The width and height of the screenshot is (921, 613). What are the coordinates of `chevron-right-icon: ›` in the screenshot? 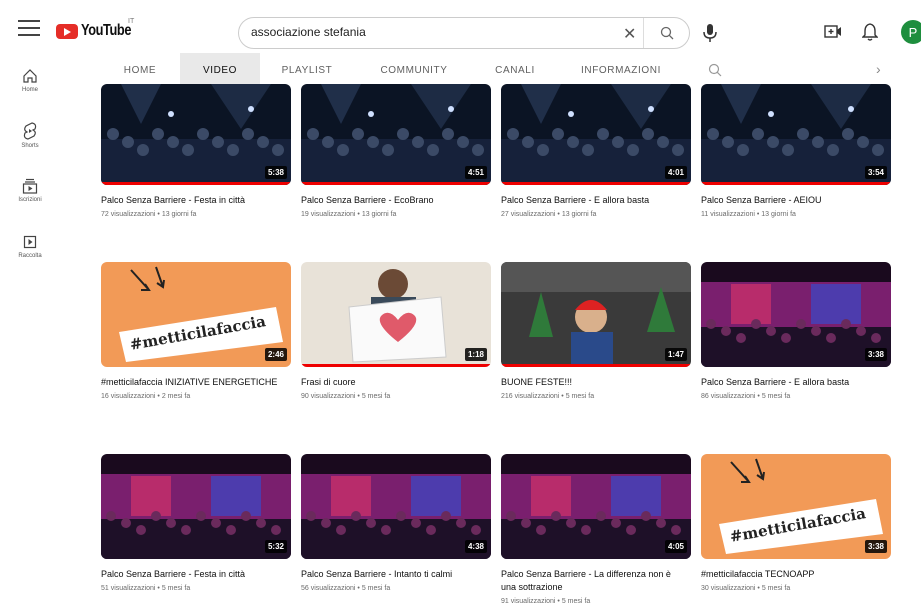 It's located at (878, 69).